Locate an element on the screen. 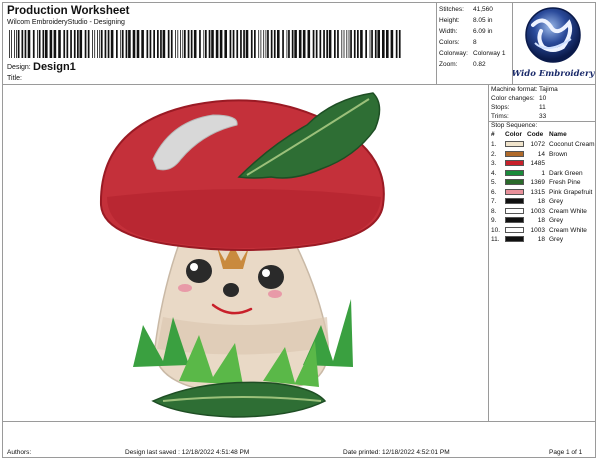 This screenshot has width=600, height=462. machine-value: 10 is located at coordinates (543, 98).